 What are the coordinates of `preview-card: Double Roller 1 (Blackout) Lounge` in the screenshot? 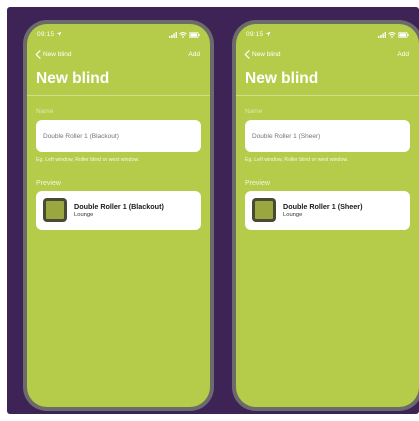 It's located at (118, 210).